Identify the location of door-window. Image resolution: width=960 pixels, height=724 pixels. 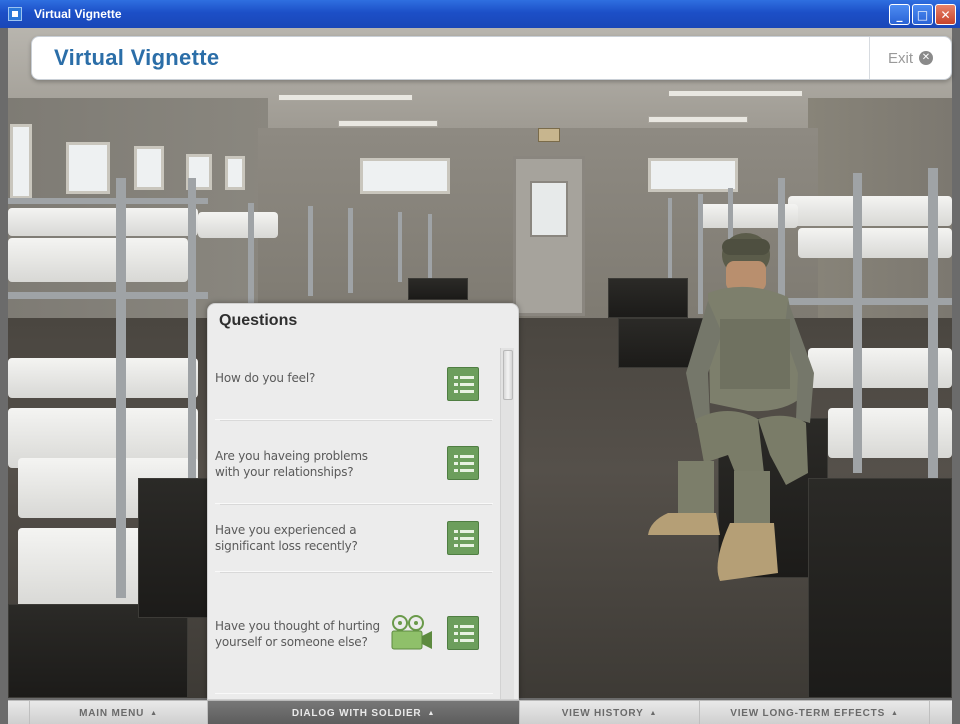
(549, 209).